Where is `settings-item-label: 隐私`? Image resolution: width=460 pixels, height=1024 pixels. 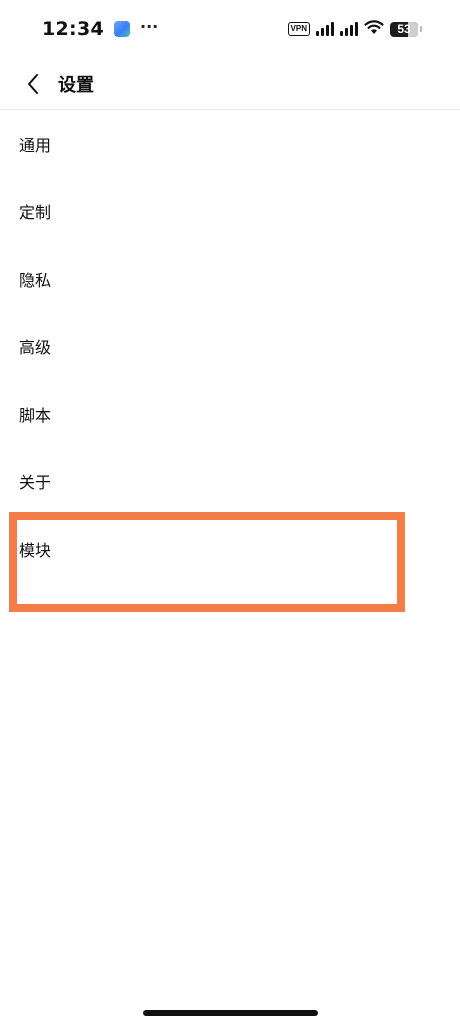 settings-item-label: 隐私 is located at coordinates (35, 280).